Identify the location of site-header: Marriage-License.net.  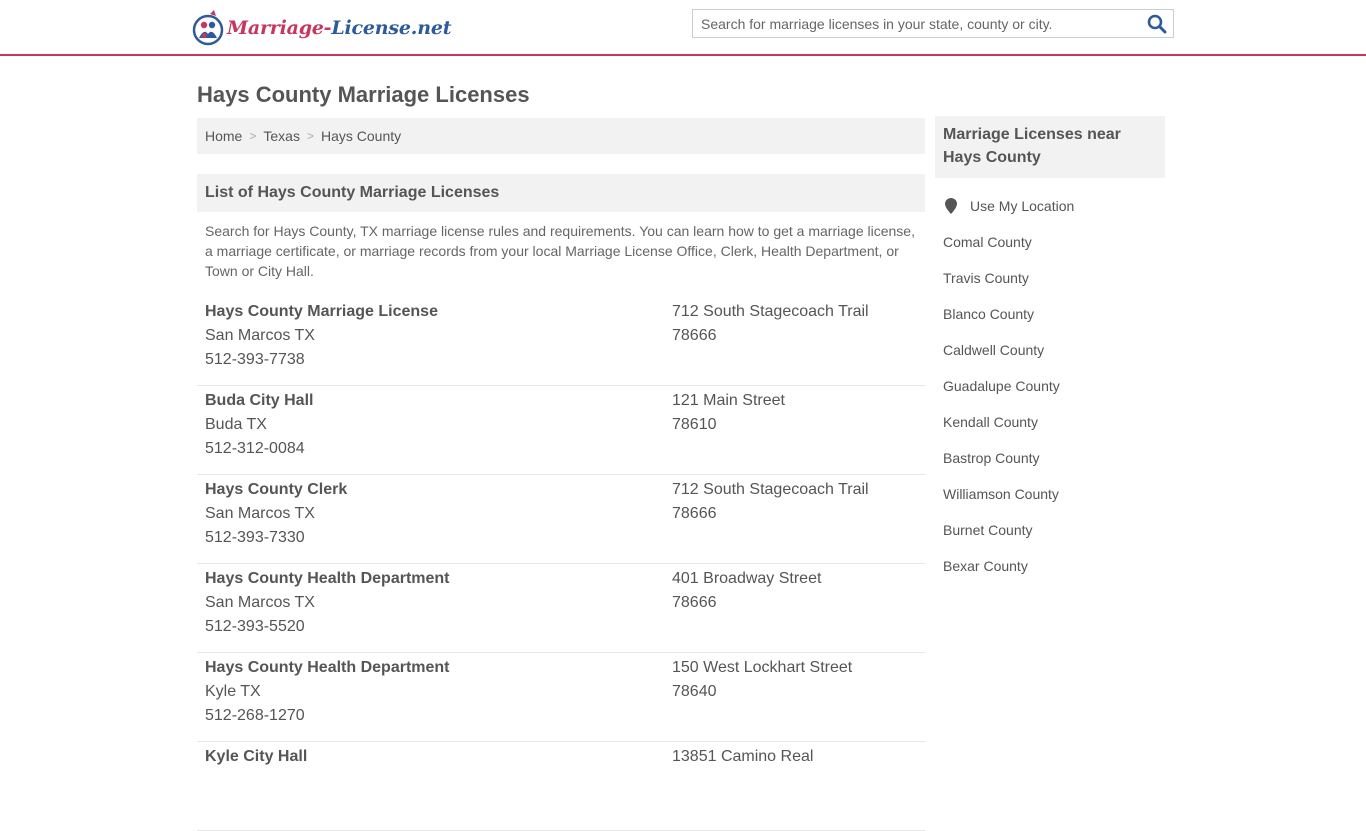
(683, 28).